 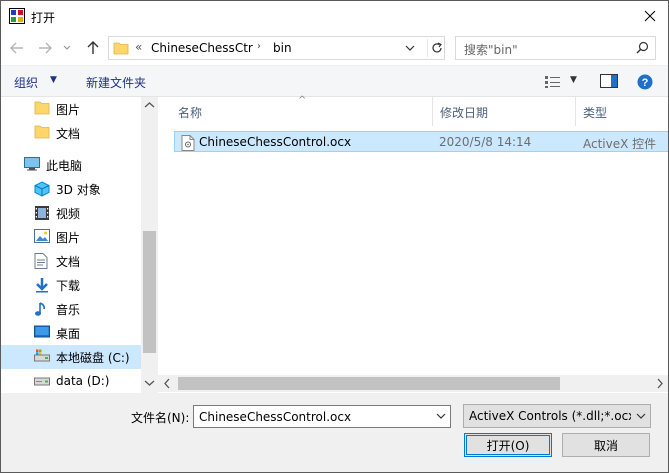 I want to click on nav-item-label: 下载, so click(x=68, y=285).